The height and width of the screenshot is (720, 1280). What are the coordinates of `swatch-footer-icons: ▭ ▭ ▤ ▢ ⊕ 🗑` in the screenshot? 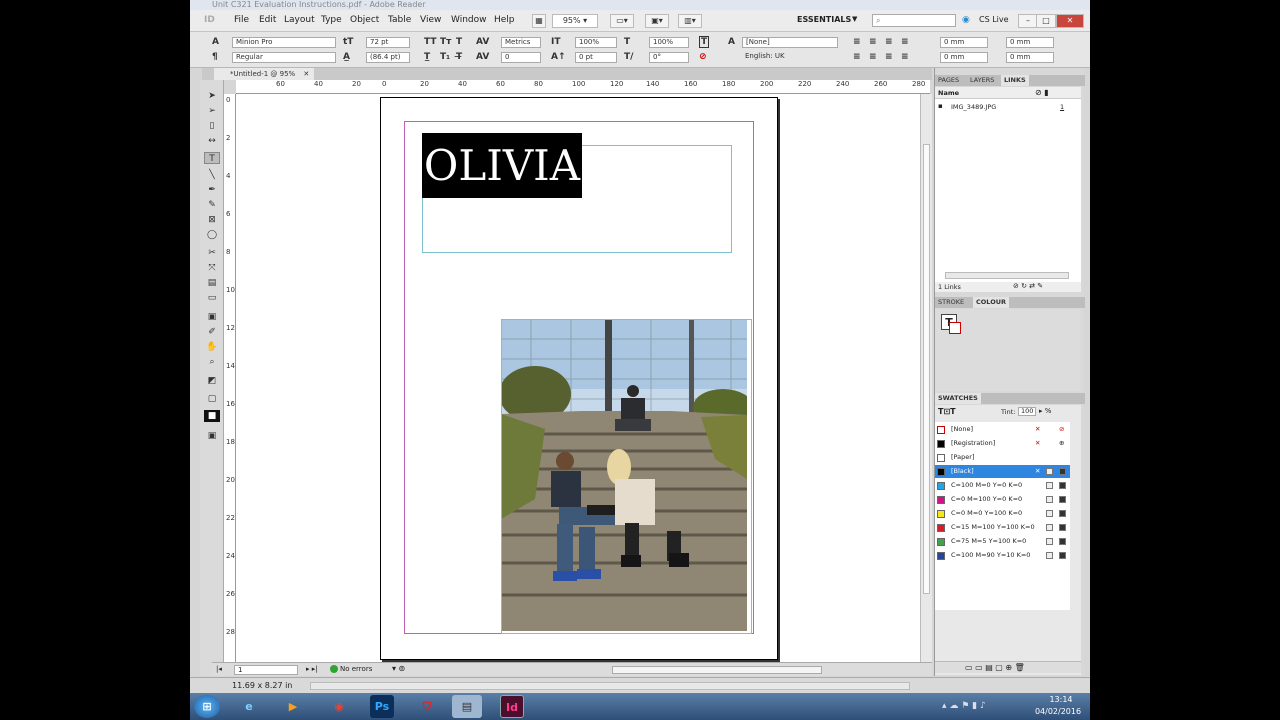 It's located at (995, 667).